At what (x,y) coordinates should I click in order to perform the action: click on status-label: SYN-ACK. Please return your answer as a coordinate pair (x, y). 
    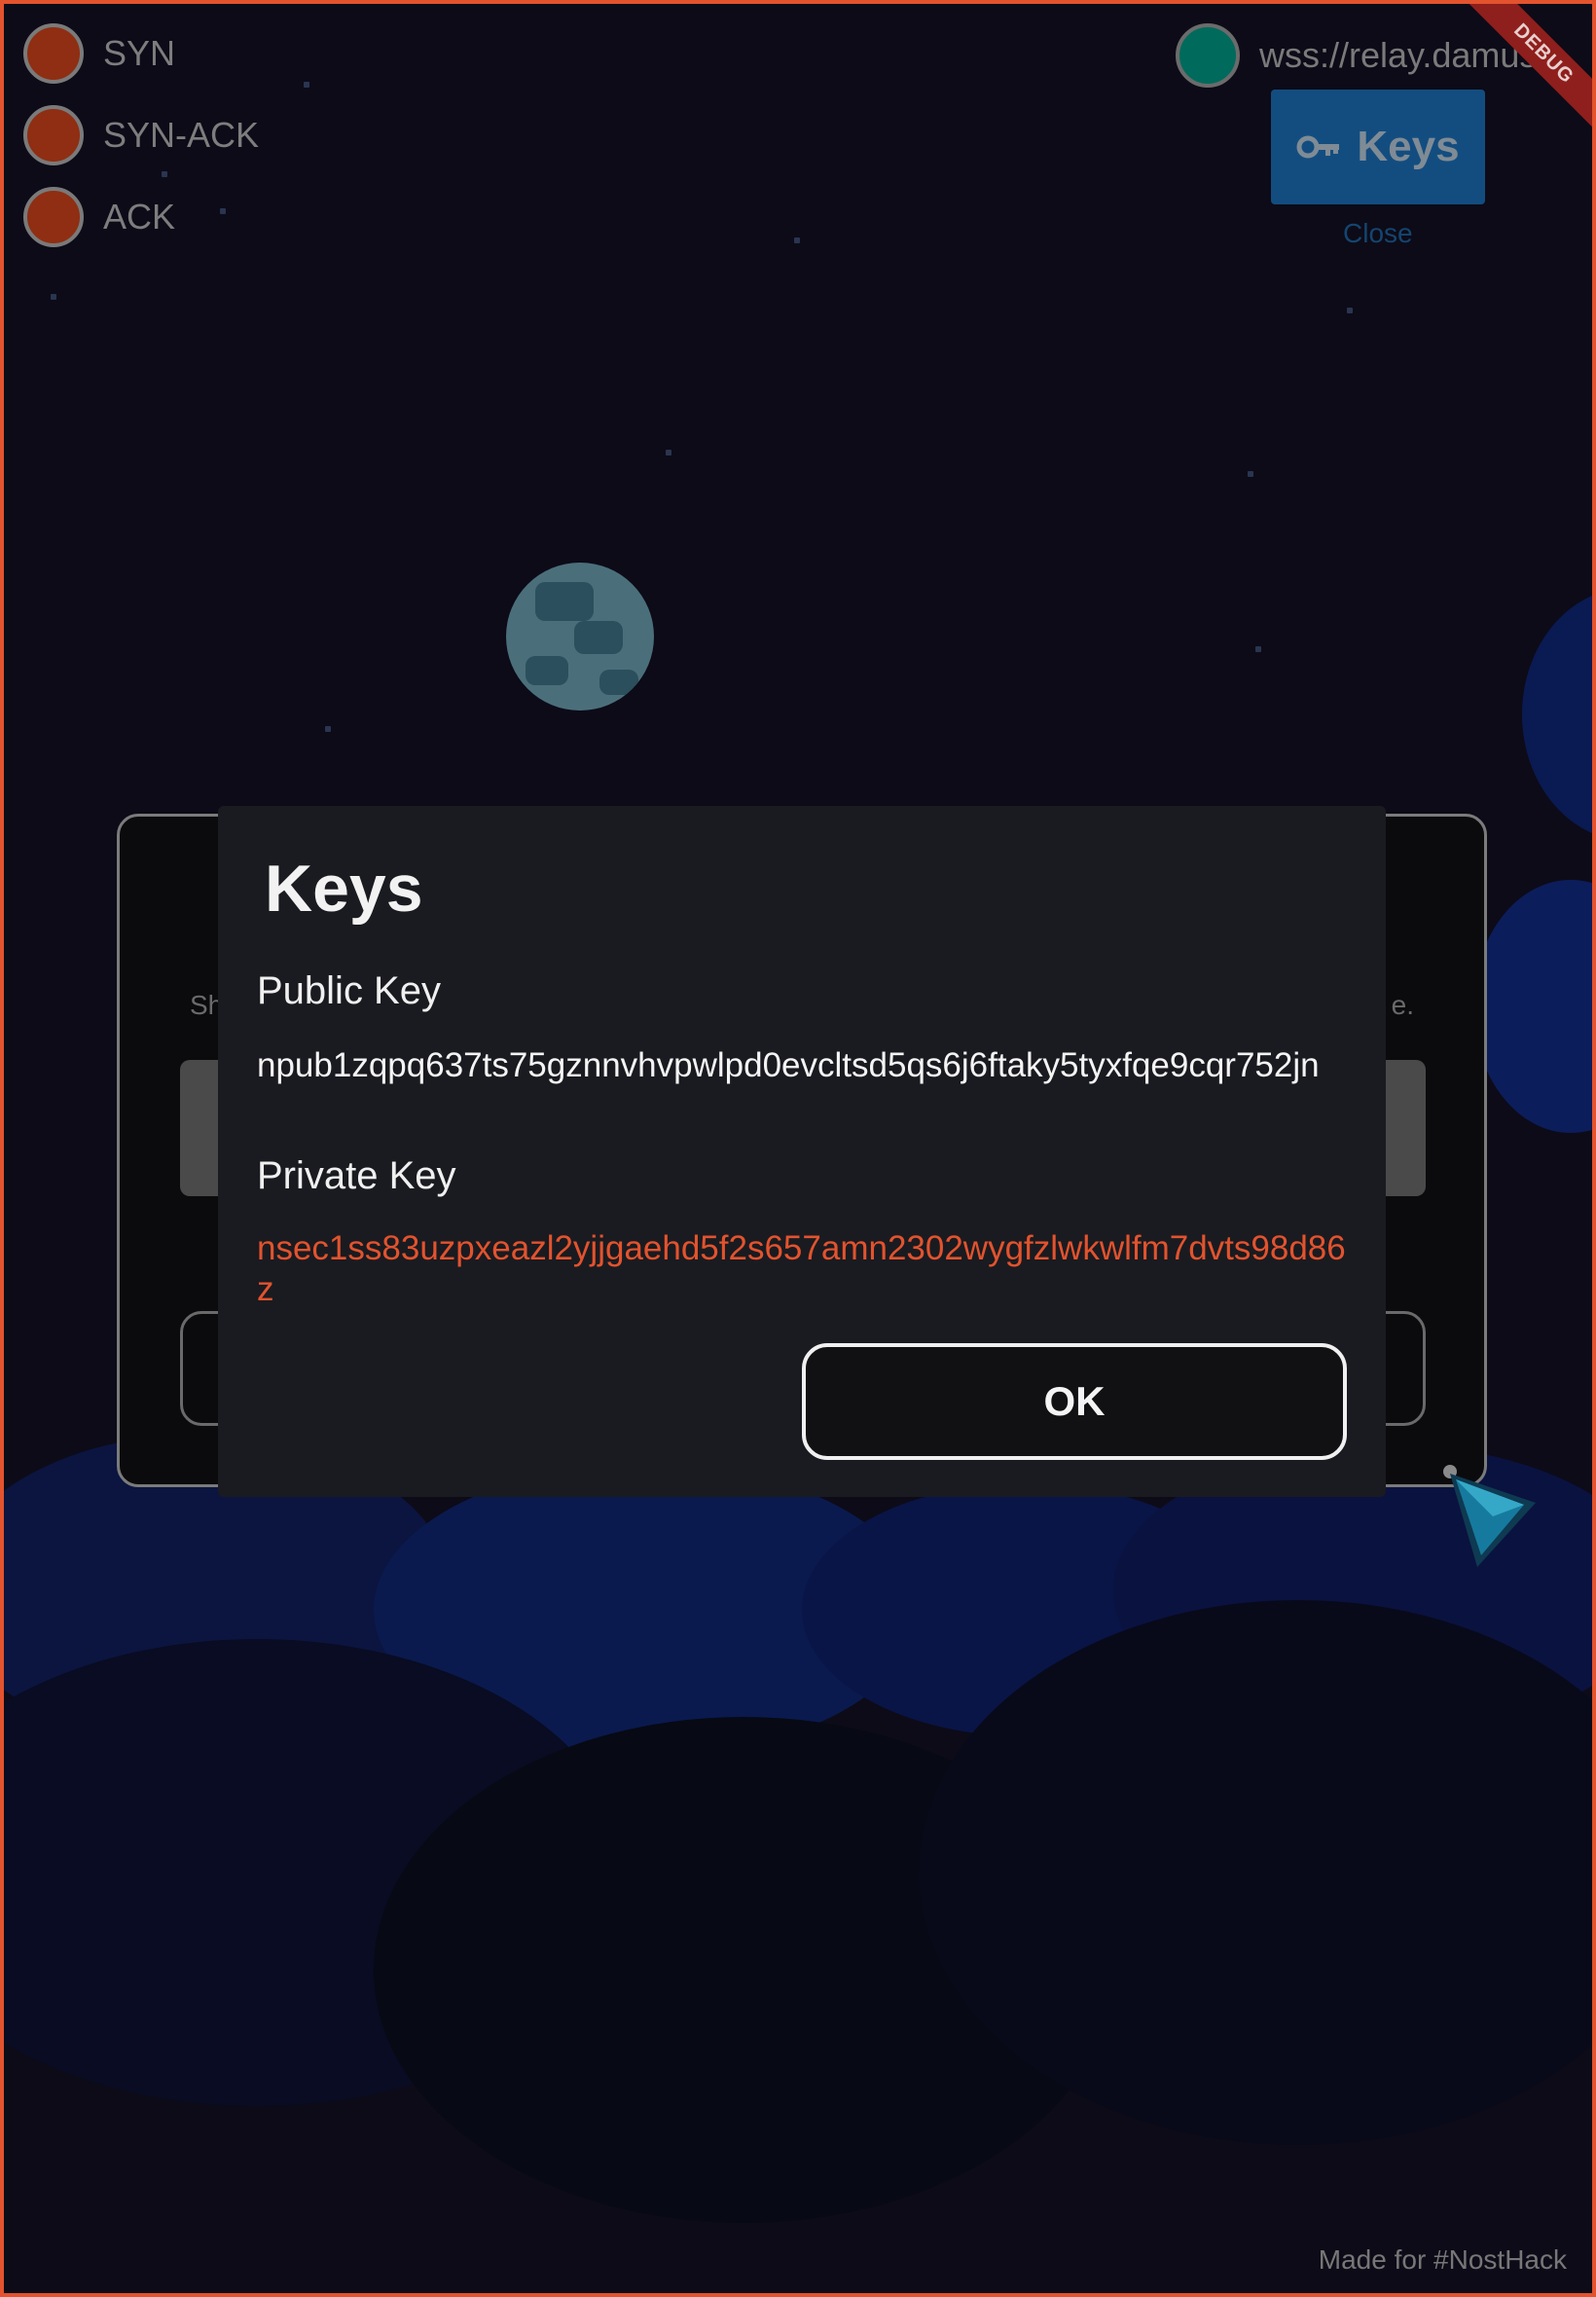
    Looking at the image, I should click on (181, 135).